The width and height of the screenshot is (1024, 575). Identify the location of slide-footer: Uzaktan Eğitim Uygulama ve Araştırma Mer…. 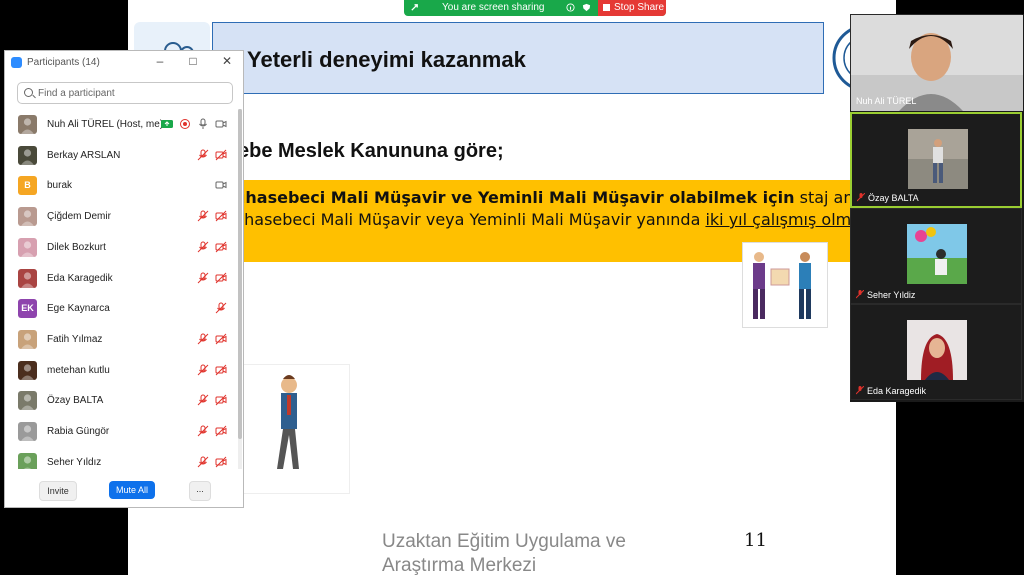
(504, 552).